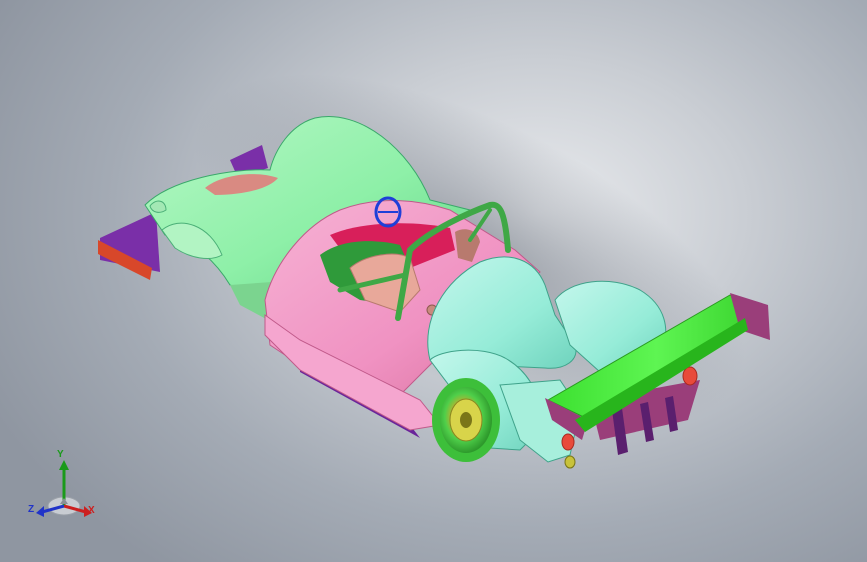 The width and height of the screenshot is (867, 562). What do you see at coordinates (91, 510) in the screenshot?
I see `x-axis-label: X` at bounding box center [91, 510].